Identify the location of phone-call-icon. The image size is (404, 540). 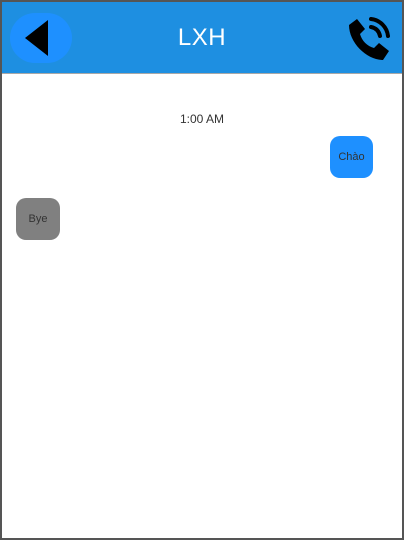
(369, 38).